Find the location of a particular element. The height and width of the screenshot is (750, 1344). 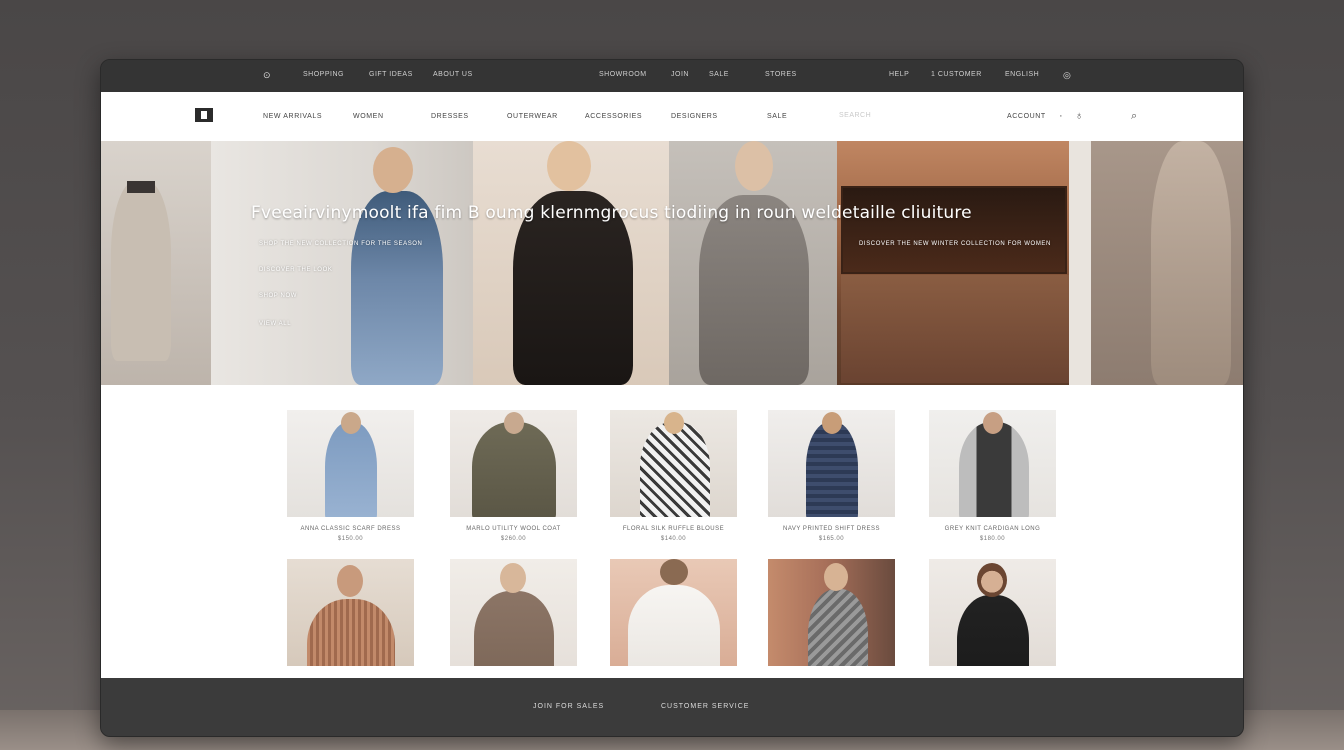

utility-link: HELP is located at coordinates (899, 74).